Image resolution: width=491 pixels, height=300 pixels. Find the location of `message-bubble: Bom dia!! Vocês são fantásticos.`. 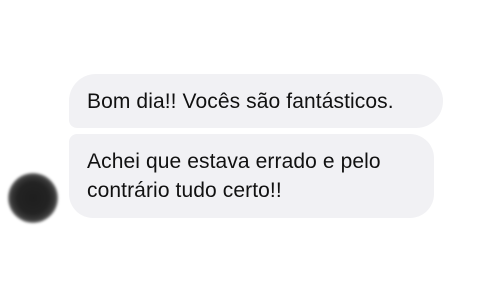

message-bubble: Bom dia!! Vocês são fantásticos. is located at coordinates (256, 101).